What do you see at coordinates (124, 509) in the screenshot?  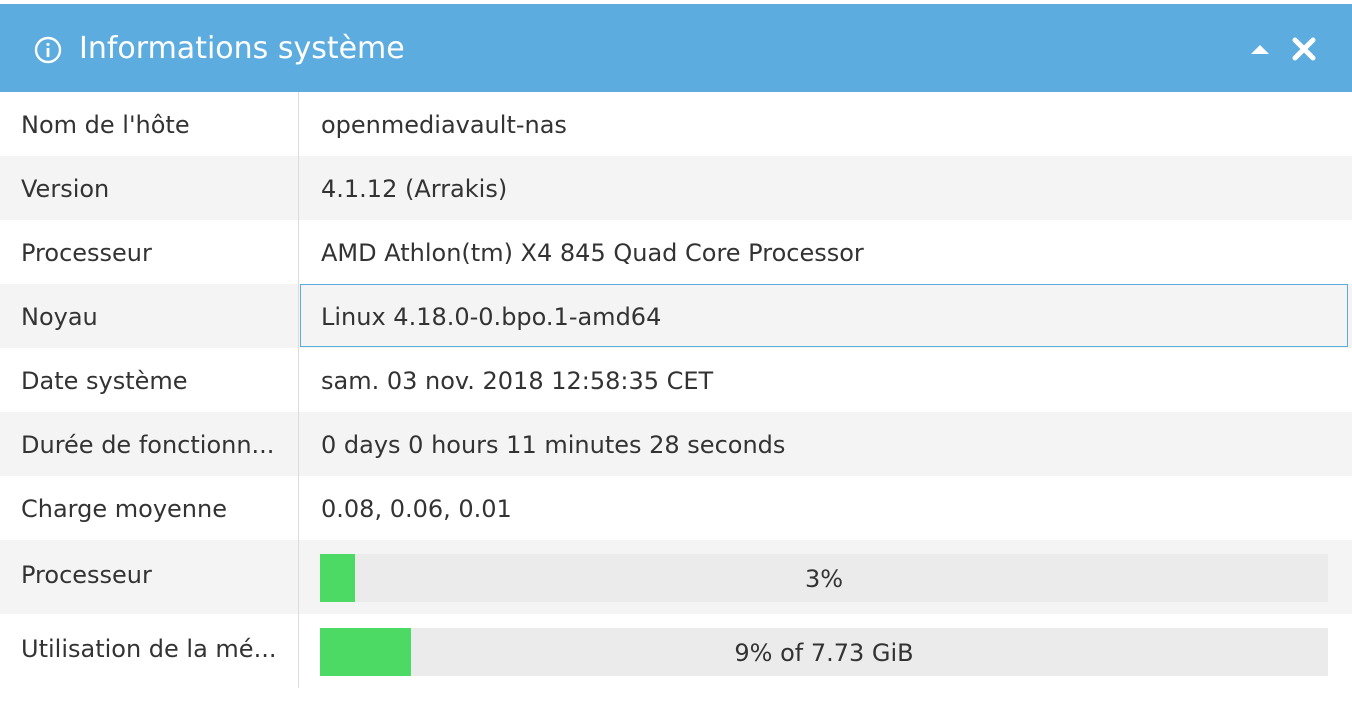 I see `row-label: Charge moyenne` at bounding box center [124, 509].